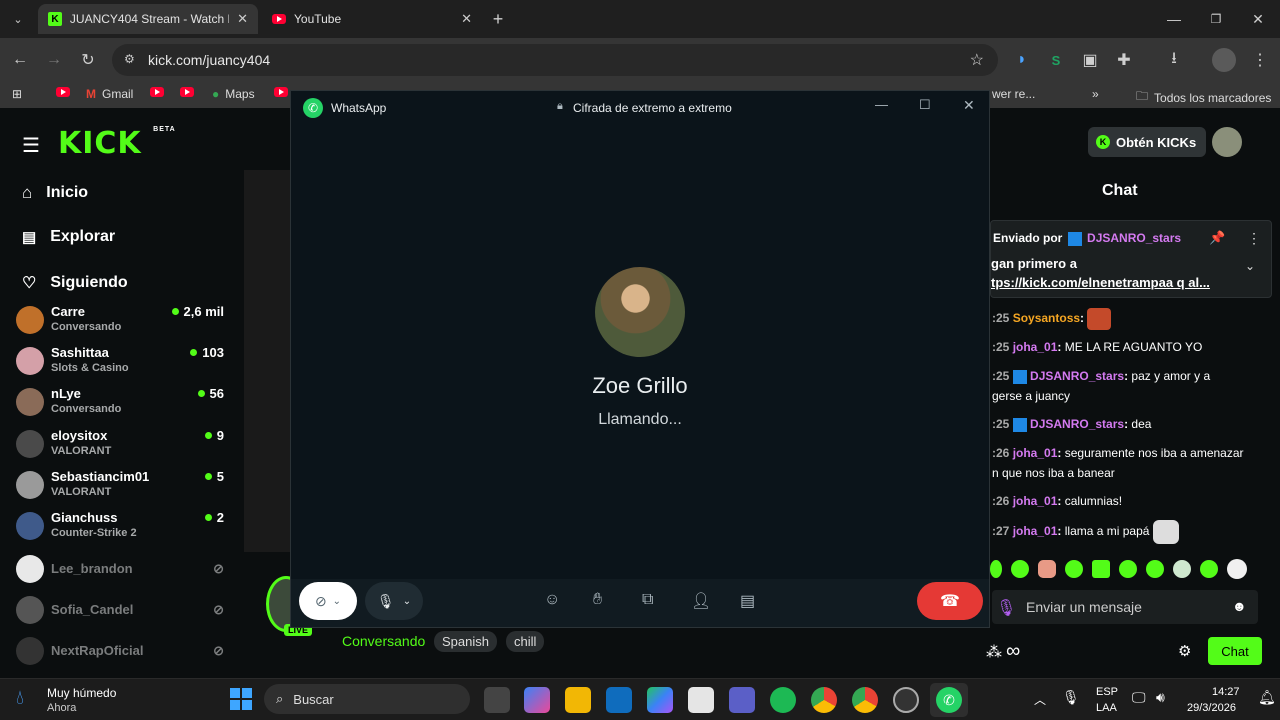 This screenshot has height=720, width=1280. Describe the element at coordinates (55, 193) in the screenshot. I see `nav-inicio: ⌂ Inicio` at that location.